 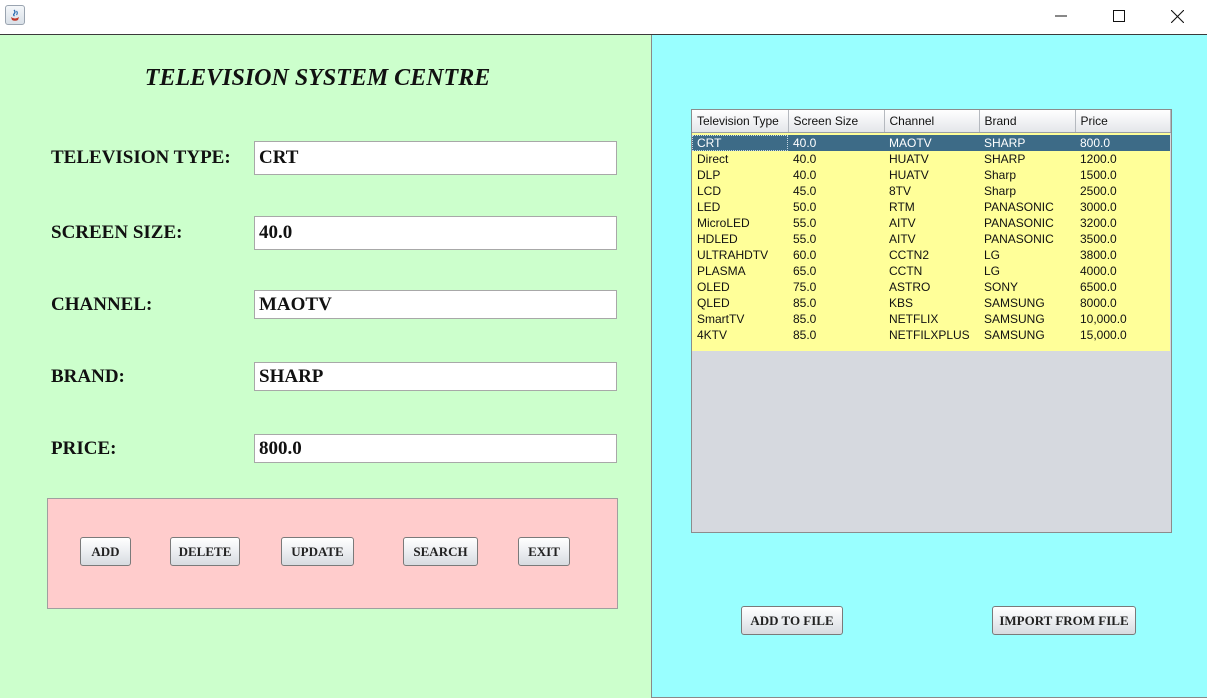 I want to click on table-cell: LCD, so click(x=740, y=191).